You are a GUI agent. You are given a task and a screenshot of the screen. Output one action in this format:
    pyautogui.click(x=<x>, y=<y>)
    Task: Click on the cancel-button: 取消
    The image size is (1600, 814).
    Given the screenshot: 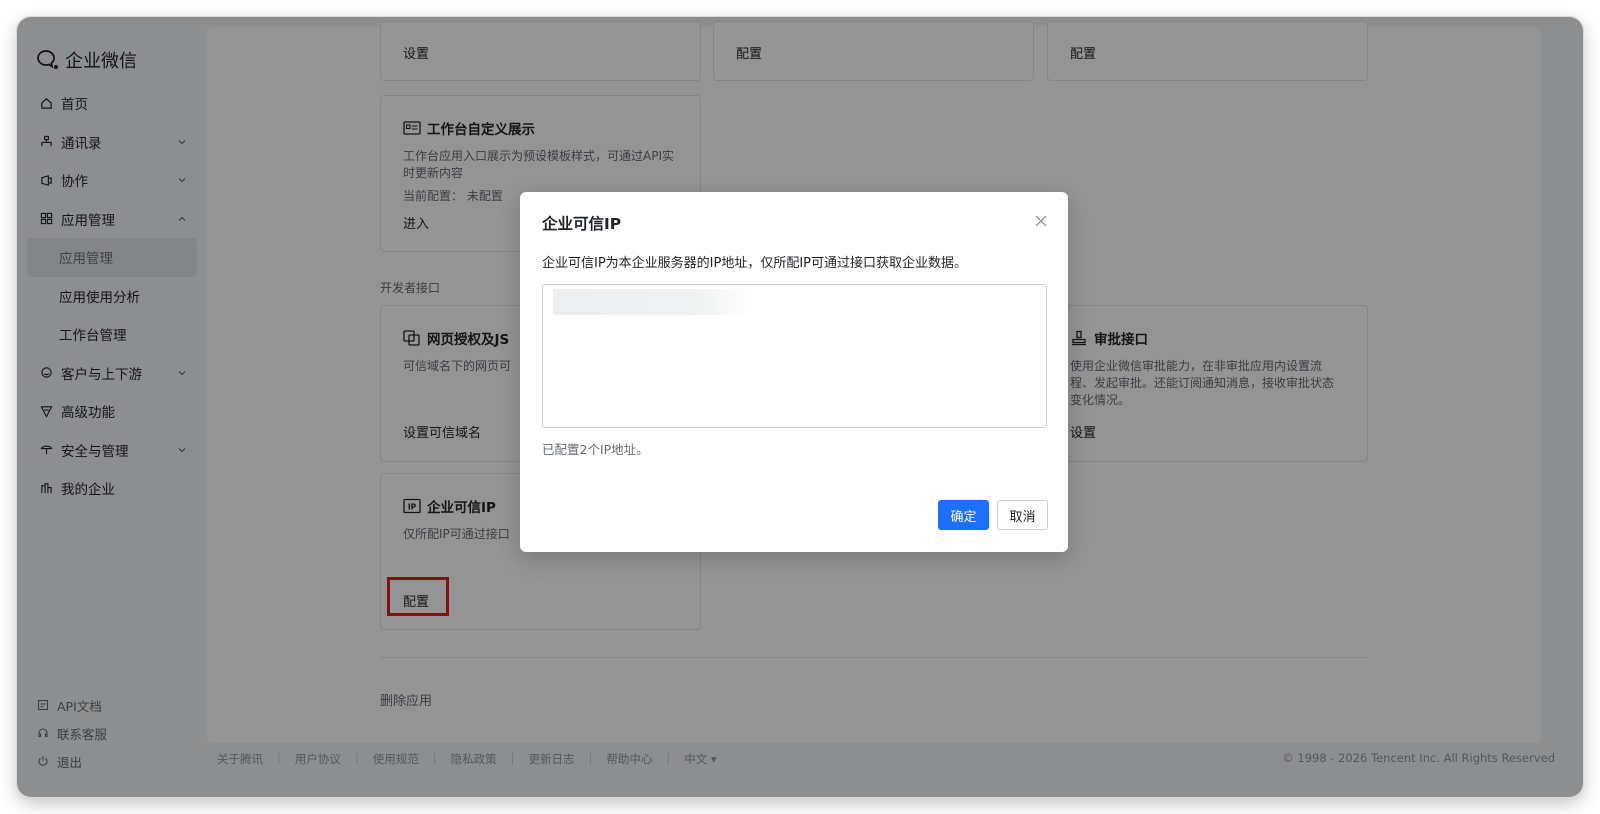 What is the action you would take?
    pyautogui.click(x=1022, y=515)
    